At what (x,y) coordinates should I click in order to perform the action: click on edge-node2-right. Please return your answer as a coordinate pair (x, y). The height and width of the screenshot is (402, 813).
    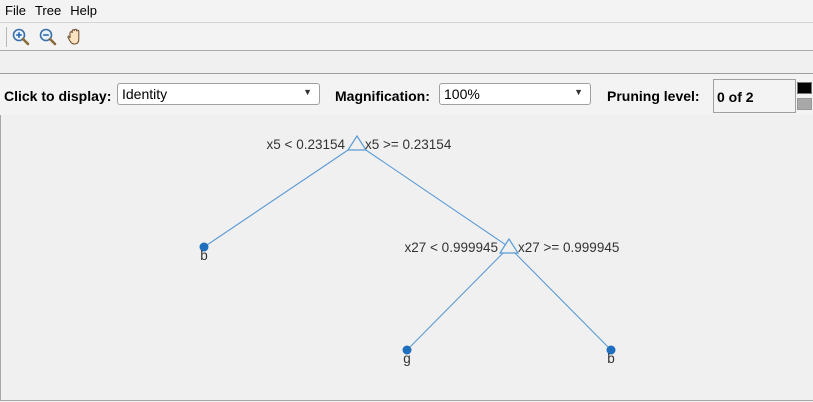
    Looking at the image, I should click on (560, 298).